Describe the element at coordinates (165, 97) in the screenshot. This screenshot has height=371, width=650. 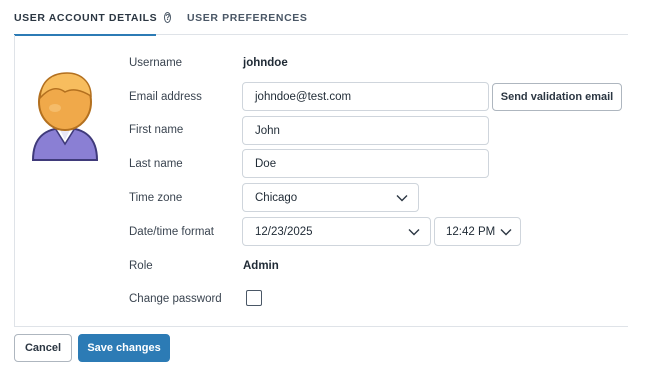
I see `email-label: Email address` at that location.